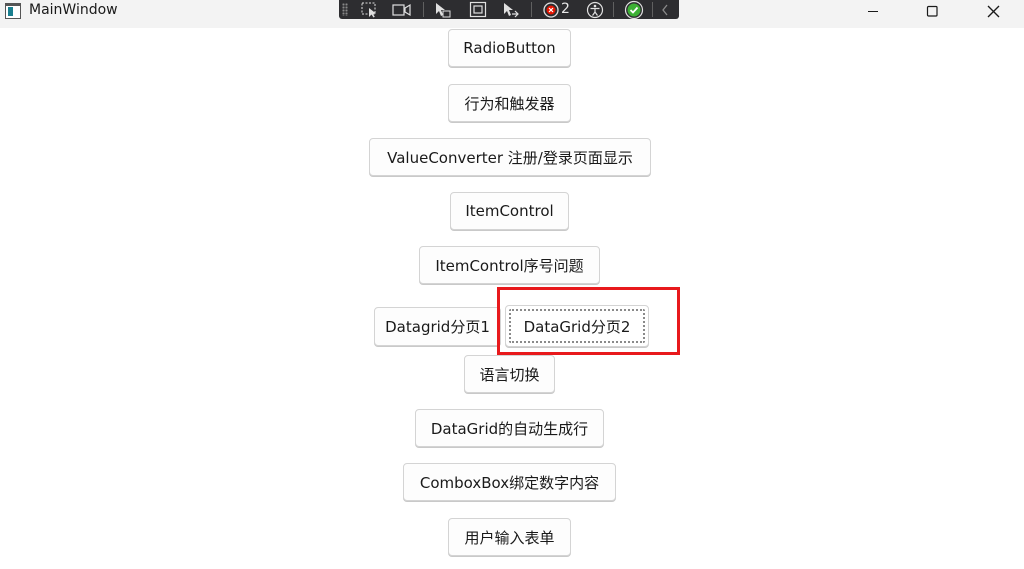 This screenshot has width=1024, height=569. I want to click on button-label: 语言切换, so click(509, 374).